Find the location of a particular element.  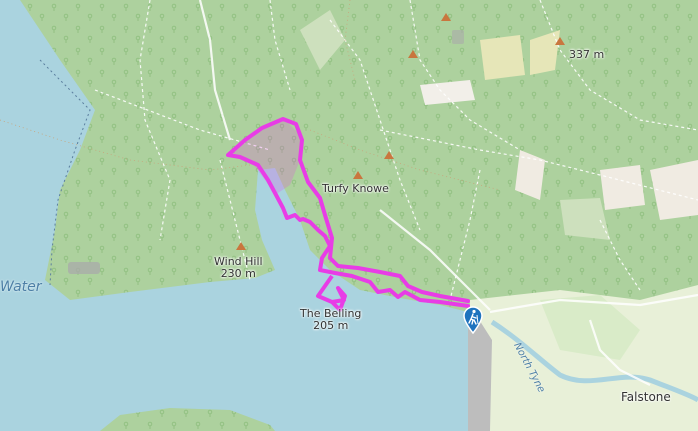

hiker-icon is located at coordinates (473, 320).